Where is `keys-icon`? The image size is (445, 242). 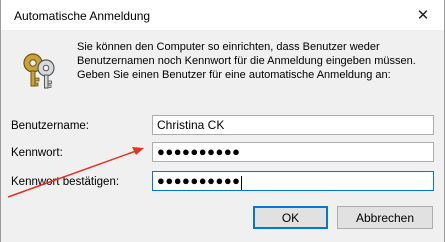 keys-icon is located at coordinates (39, 71).